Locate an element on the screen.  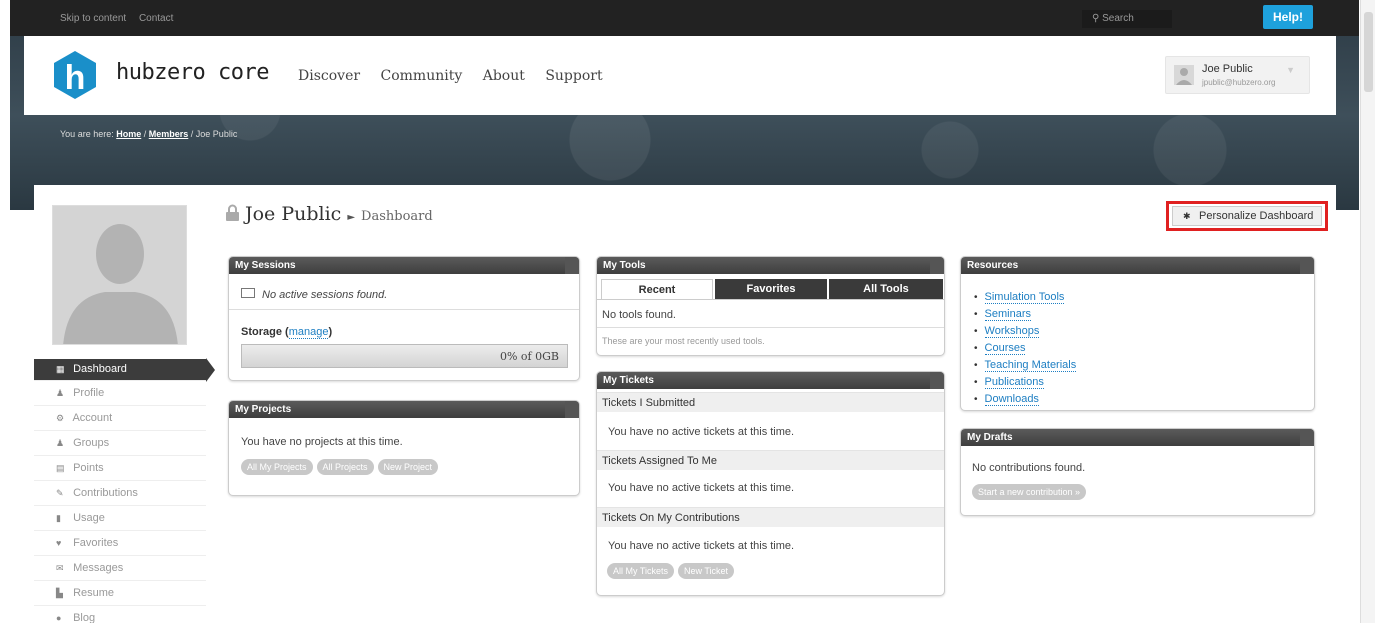
nav-about: About is located at coordinates (504, 76).